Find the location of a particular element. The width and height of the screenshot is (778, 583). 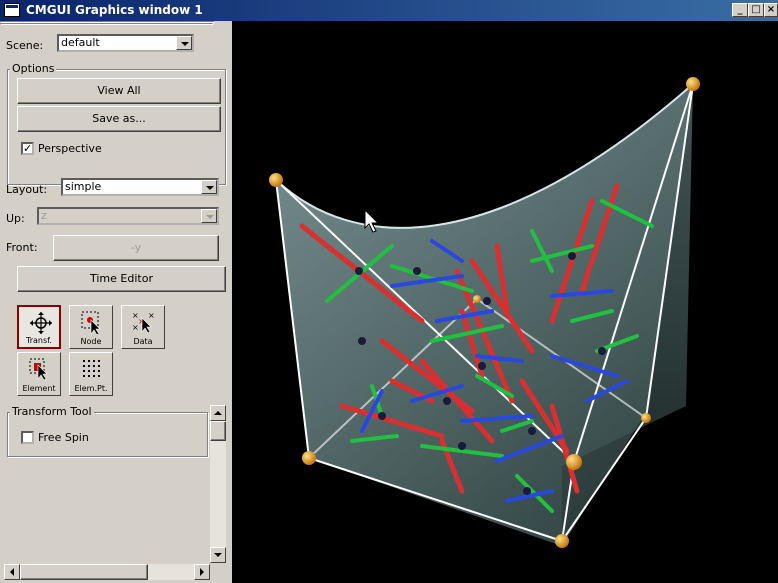

arrow-down-icon is located at coordinates (218, 555).